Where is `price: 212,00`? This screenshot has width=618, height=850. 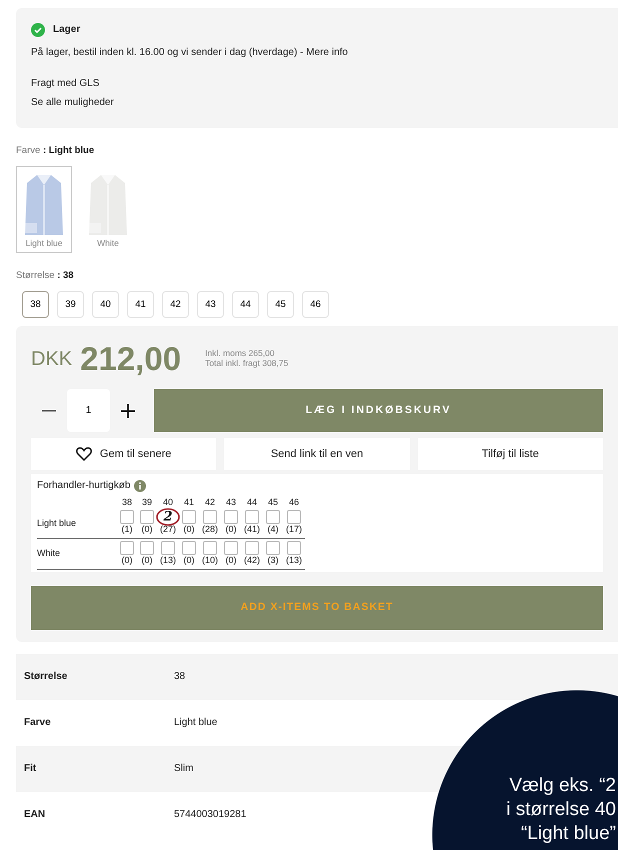 price: 212,00 is located at coordinates (131, 359).